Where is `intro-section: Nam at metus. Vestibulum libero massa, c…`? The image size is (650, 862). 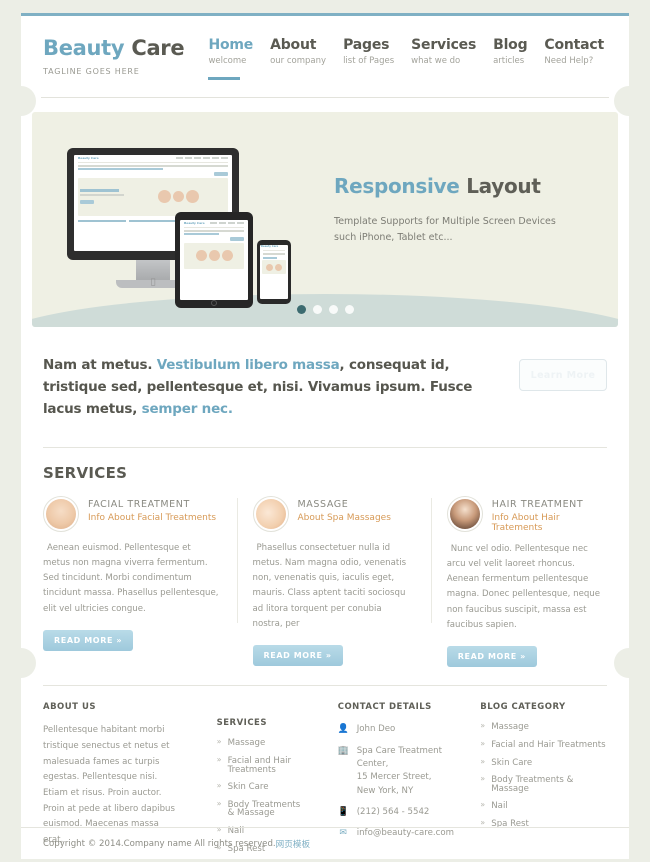
intro-section: Nam at metus. Vestibulum libero massa, c… is located at coordinates (325, 374).